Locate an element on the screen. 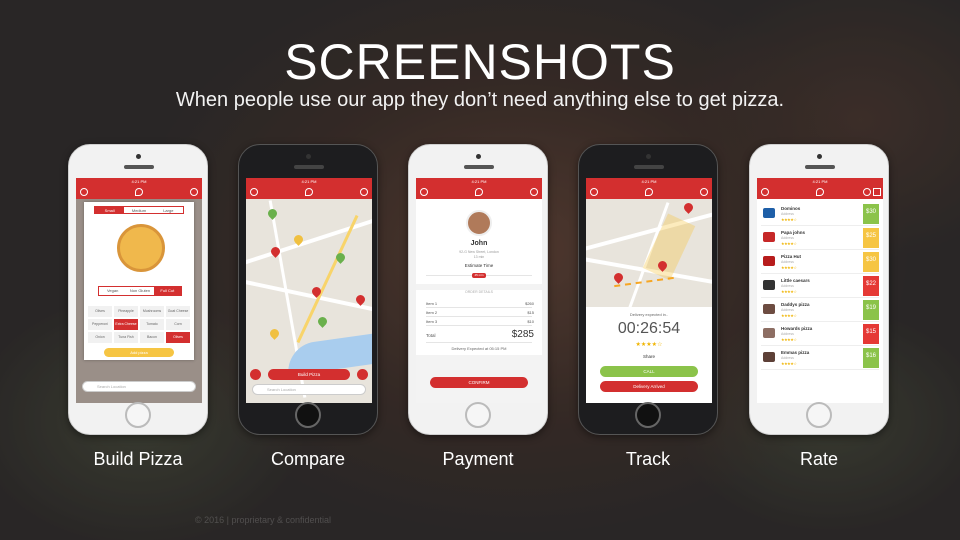 The width and height of the screenshot is (960, 540). price-badge: $22 is located at coordinates (871, 286).